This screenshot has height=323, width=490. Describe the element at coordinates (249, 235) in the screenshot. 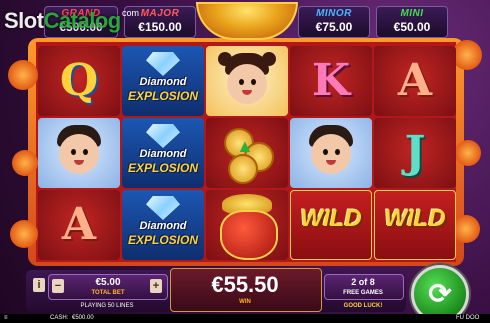

I see `red-pot` at that location.